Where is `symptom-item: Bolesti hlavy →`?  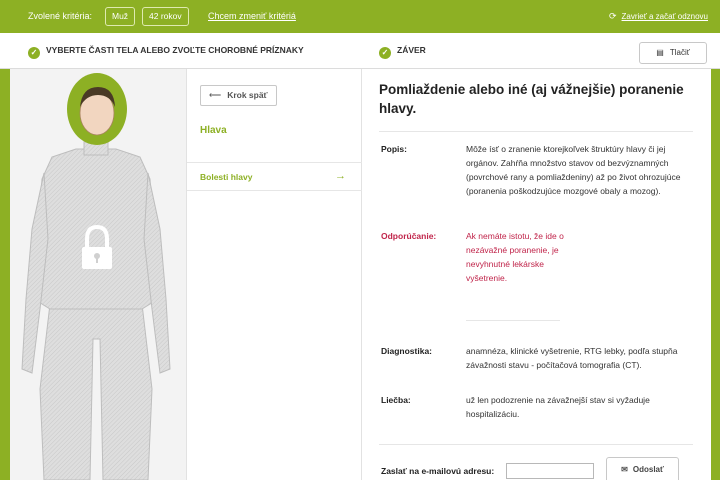 symptom-item: Bolesti hlavy → is located at coordinates (274, 176).